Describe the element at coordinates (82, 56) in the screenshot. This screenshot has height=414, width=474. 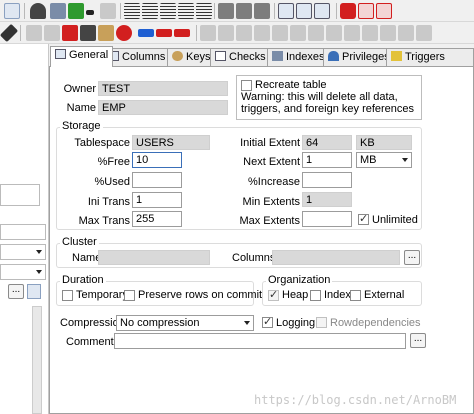
I see `tab-general: General` at that location.